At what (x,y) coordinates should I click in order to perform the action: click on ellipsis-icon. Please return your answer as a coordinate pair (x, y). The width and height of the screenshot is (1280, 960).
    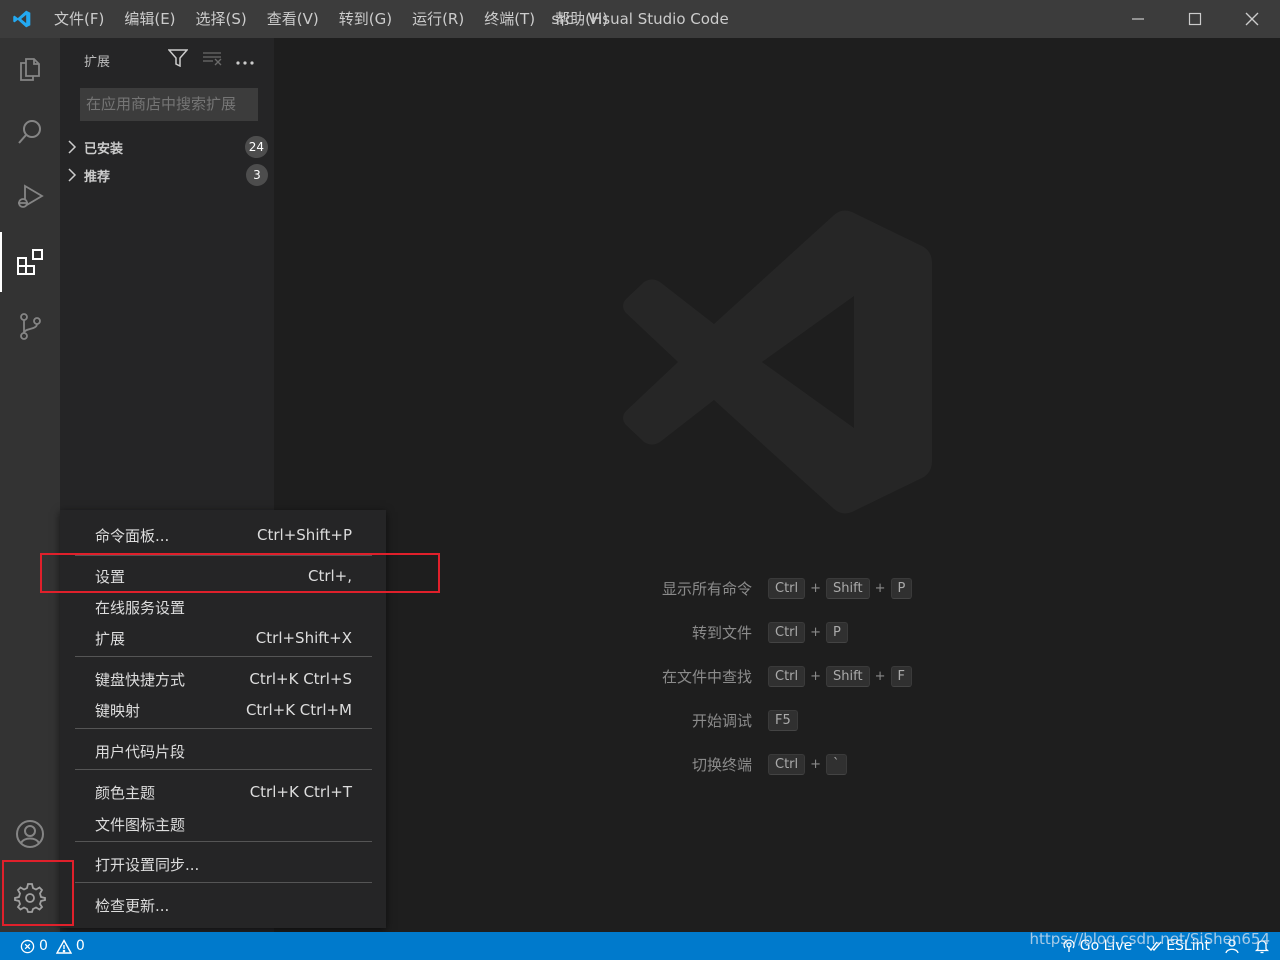
    Looking at the image, I should click on (245, 62).